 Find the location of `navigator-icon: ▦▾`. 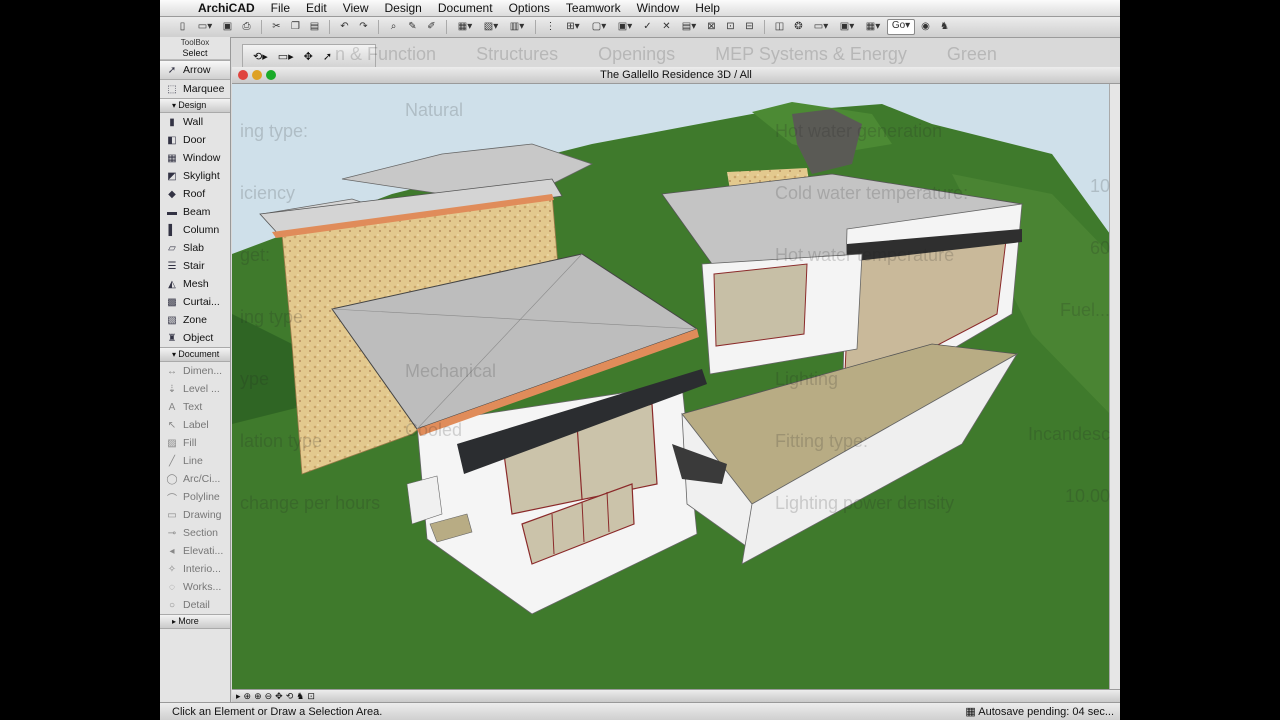

navigator-icon: ▦▾ is located at coordinates (873, 27).